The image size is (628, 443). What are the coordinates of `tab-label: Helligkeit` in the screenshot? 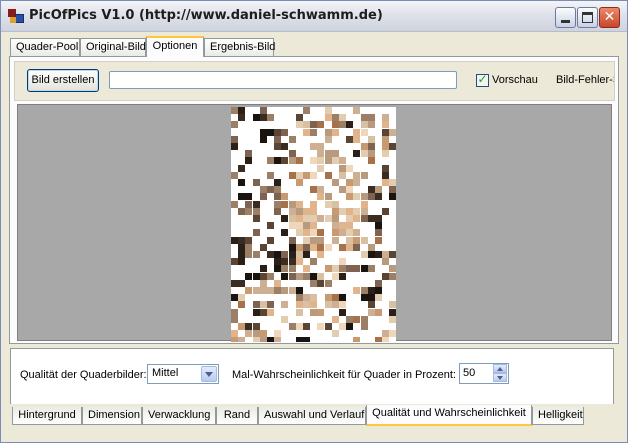 It's located at (560, 415).